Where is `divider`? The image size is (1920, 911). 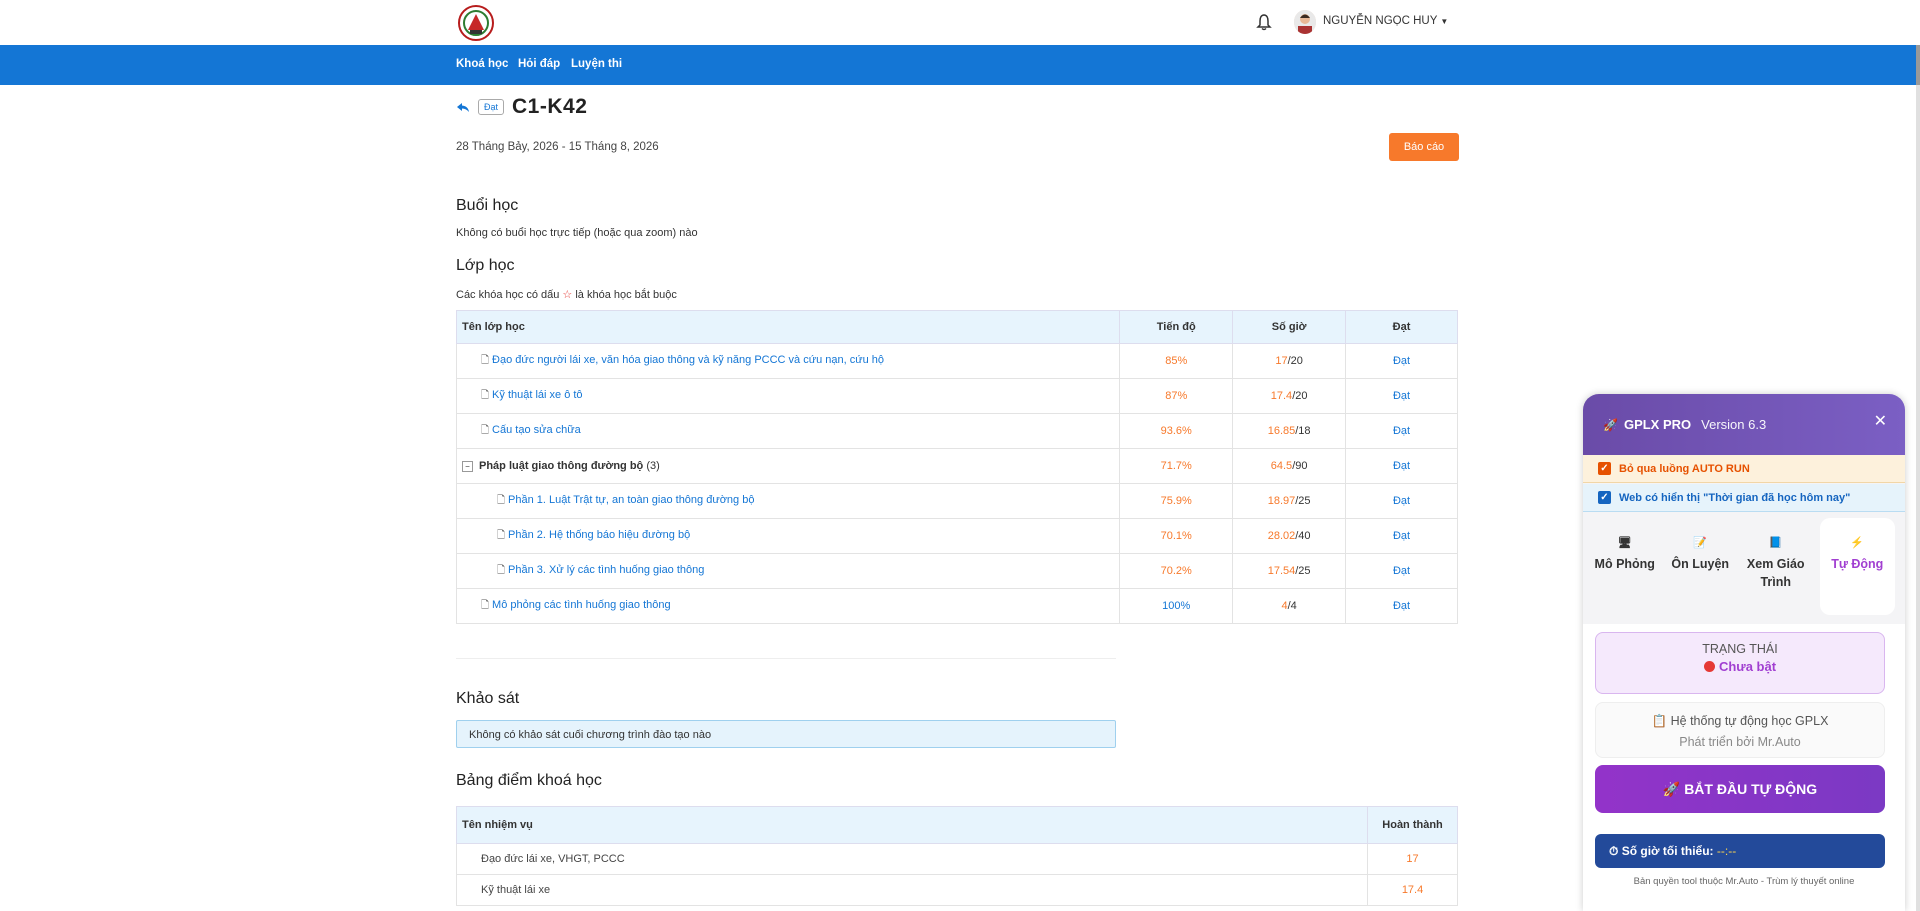
divider is located at coordinates (786, 658).